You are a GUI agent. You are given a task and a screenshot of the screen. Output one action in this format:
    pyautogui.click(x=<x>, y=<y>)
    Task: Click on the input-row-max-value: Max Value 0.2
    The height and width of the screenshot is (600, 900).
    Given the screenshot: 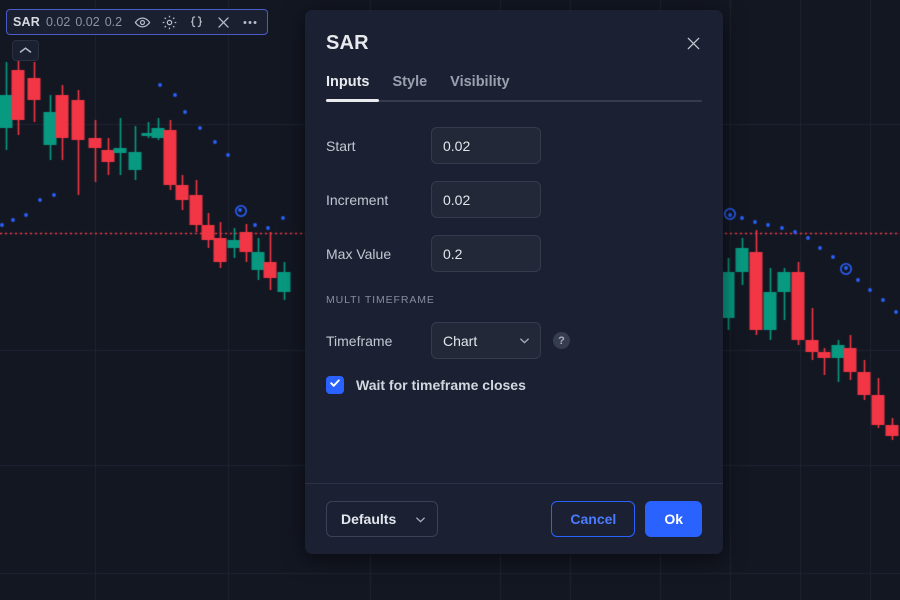 What is the action you would take?
    pyautogui.click(x=514, y=253)
    